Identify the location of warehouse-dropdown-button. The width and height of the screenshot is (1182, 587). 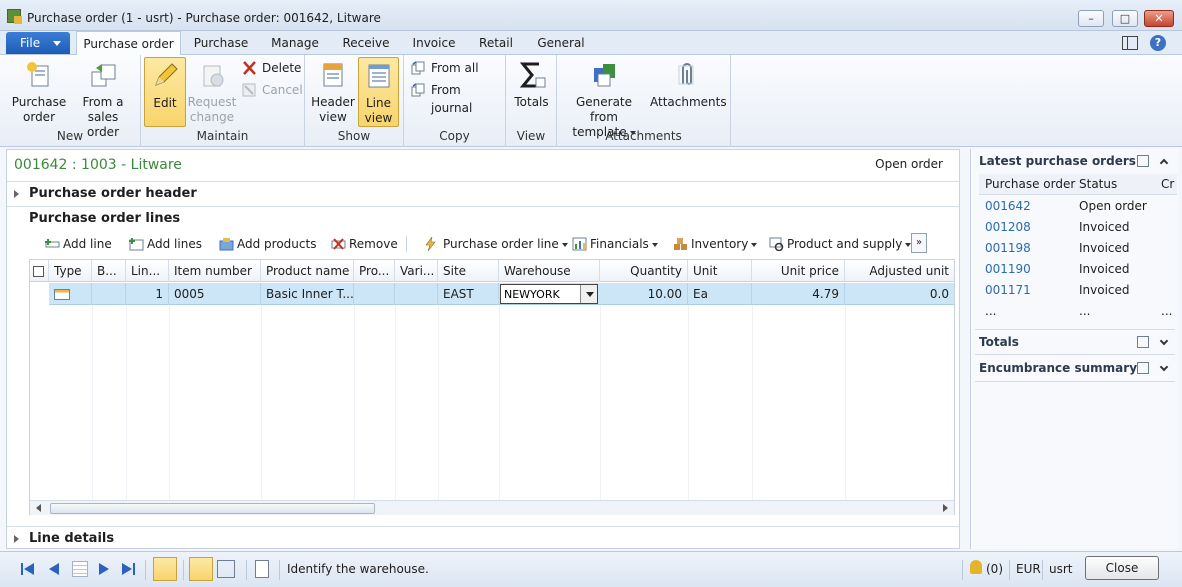
(588, 294).